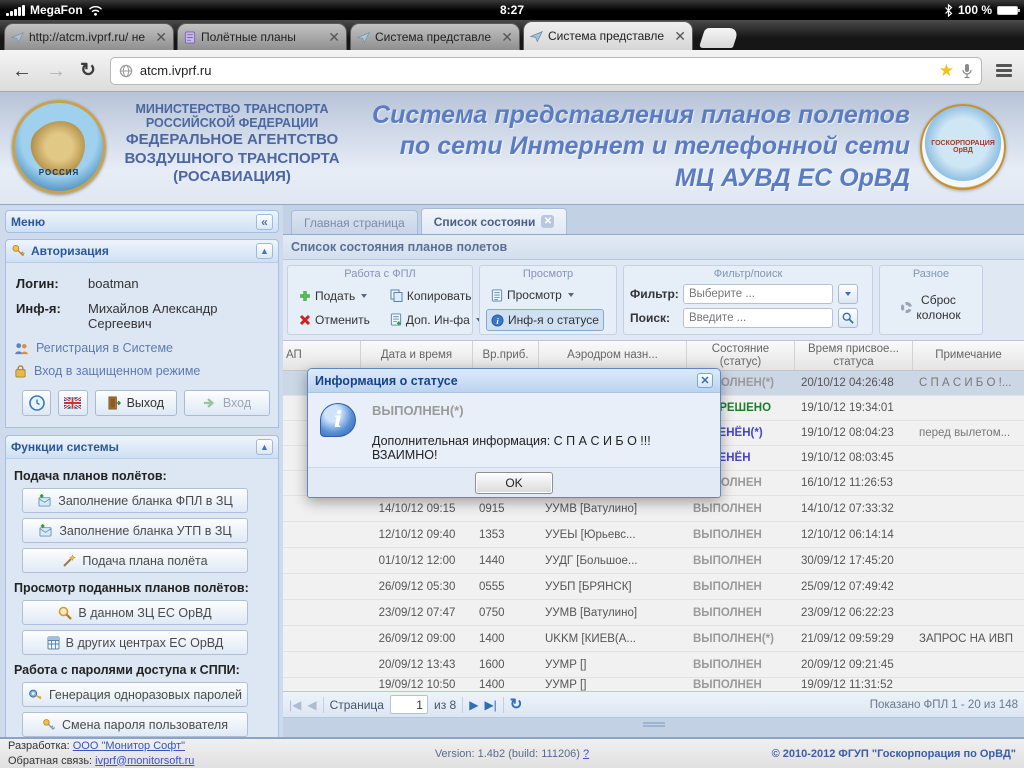 This screenshot has height=768, width=1024. What do you see at coordinates (705, 380) in the screenshot?
I see `dialog-close-button: ✕` at bounding box center [705, 380].